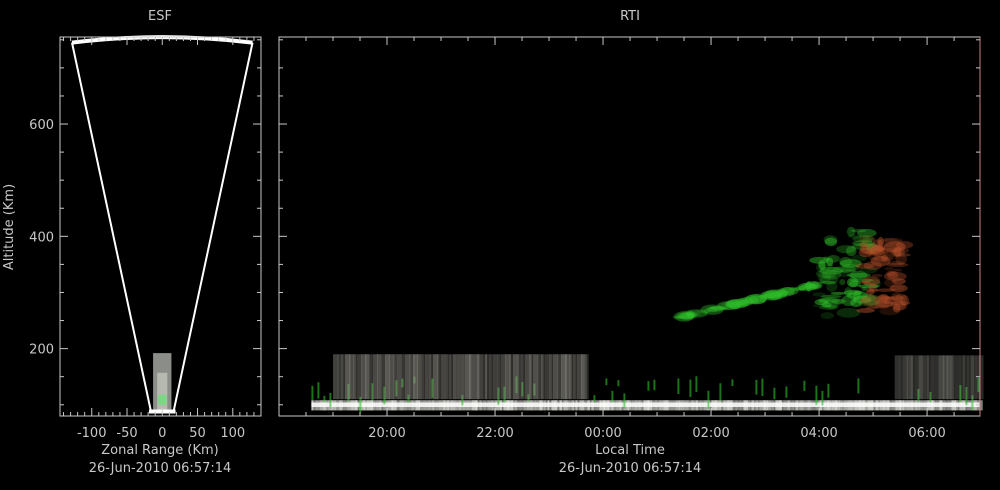 The width and height of the screenshot is (1000, 490). I want to click on rti-xtick-label: 04:00, so click(818, 433).